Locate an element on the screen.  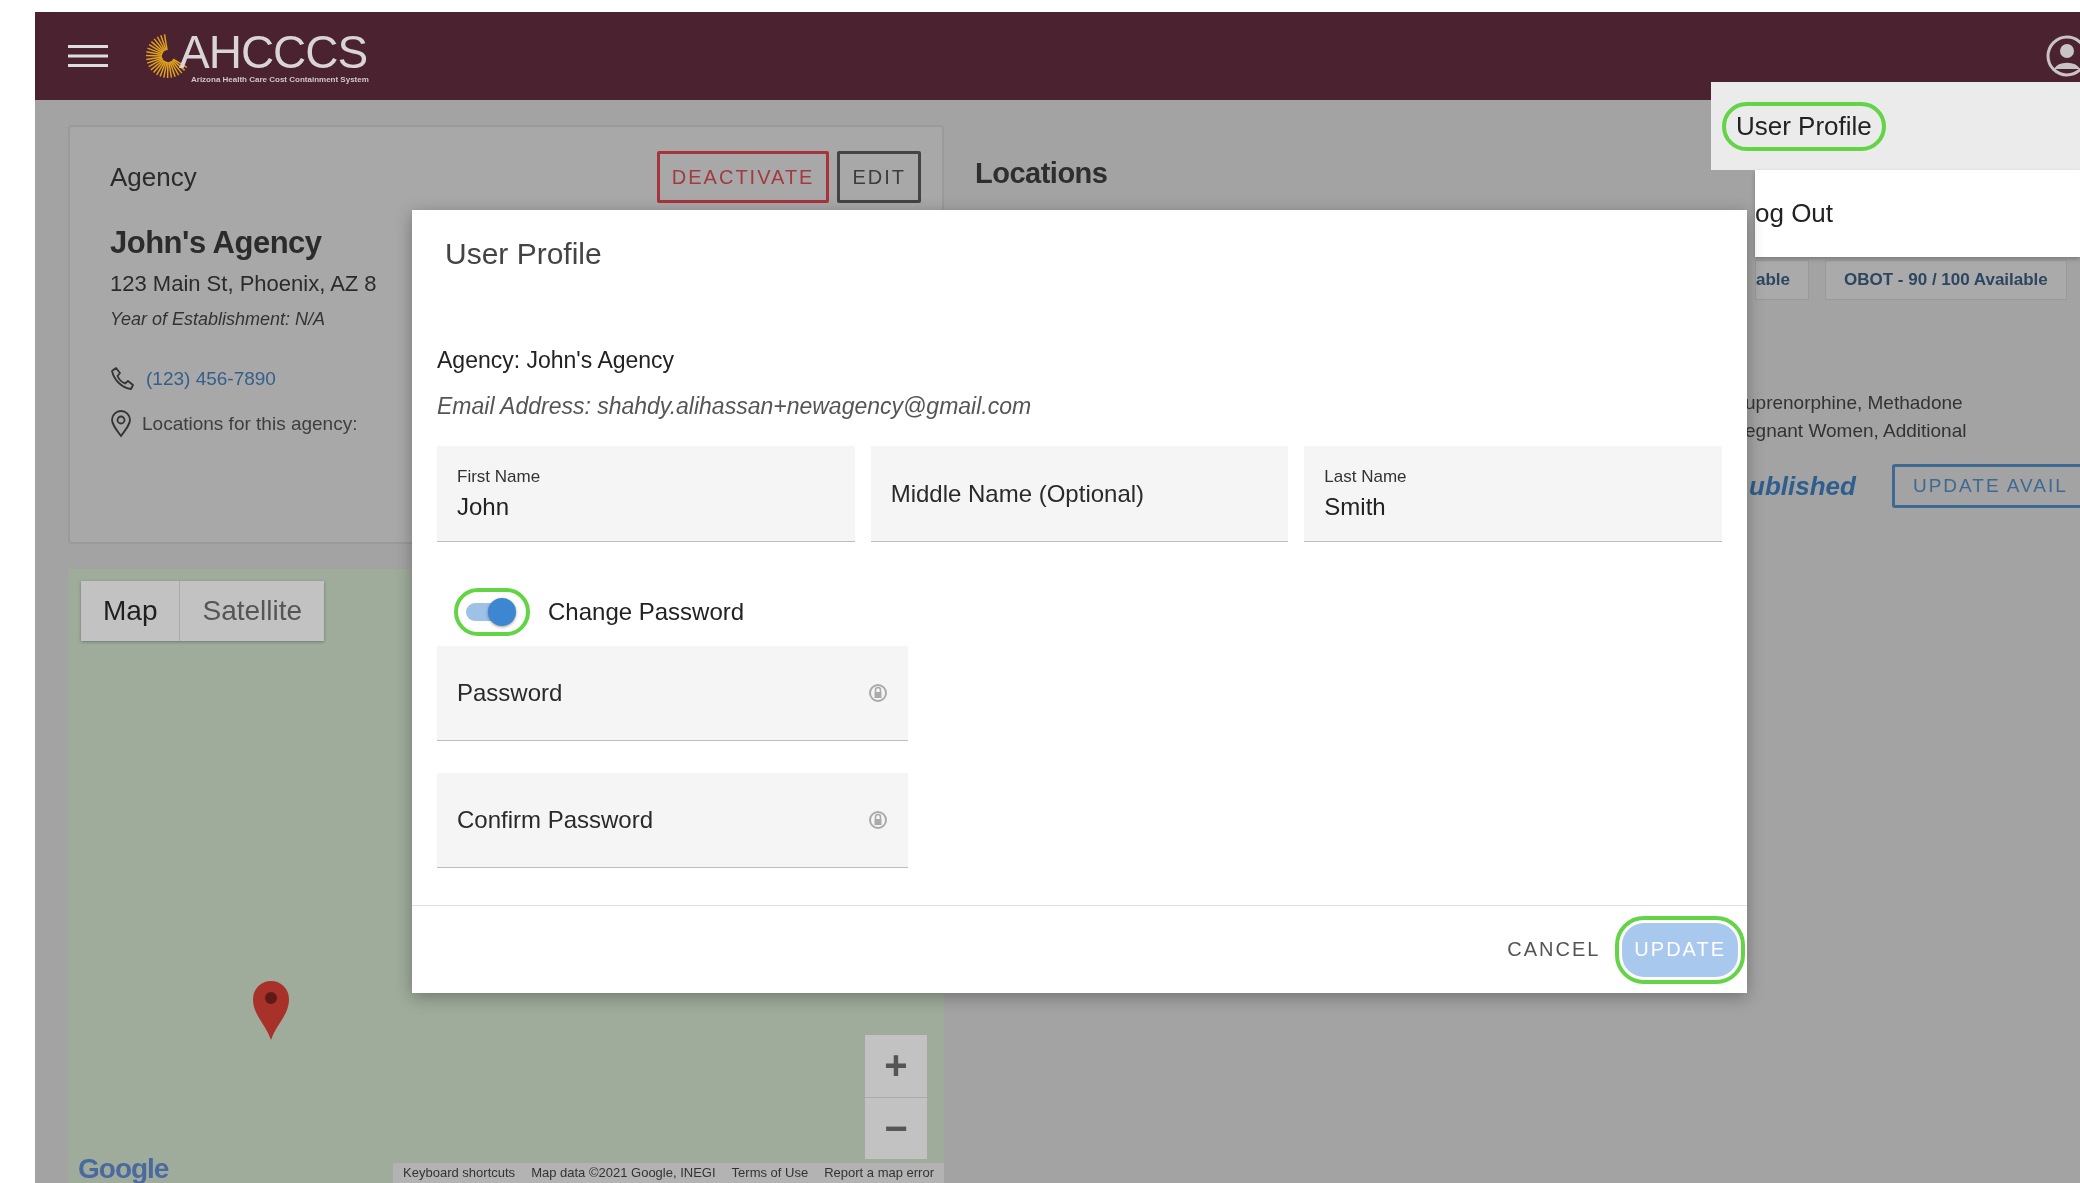
card-title: Agency is located at coordinates (154, 177).